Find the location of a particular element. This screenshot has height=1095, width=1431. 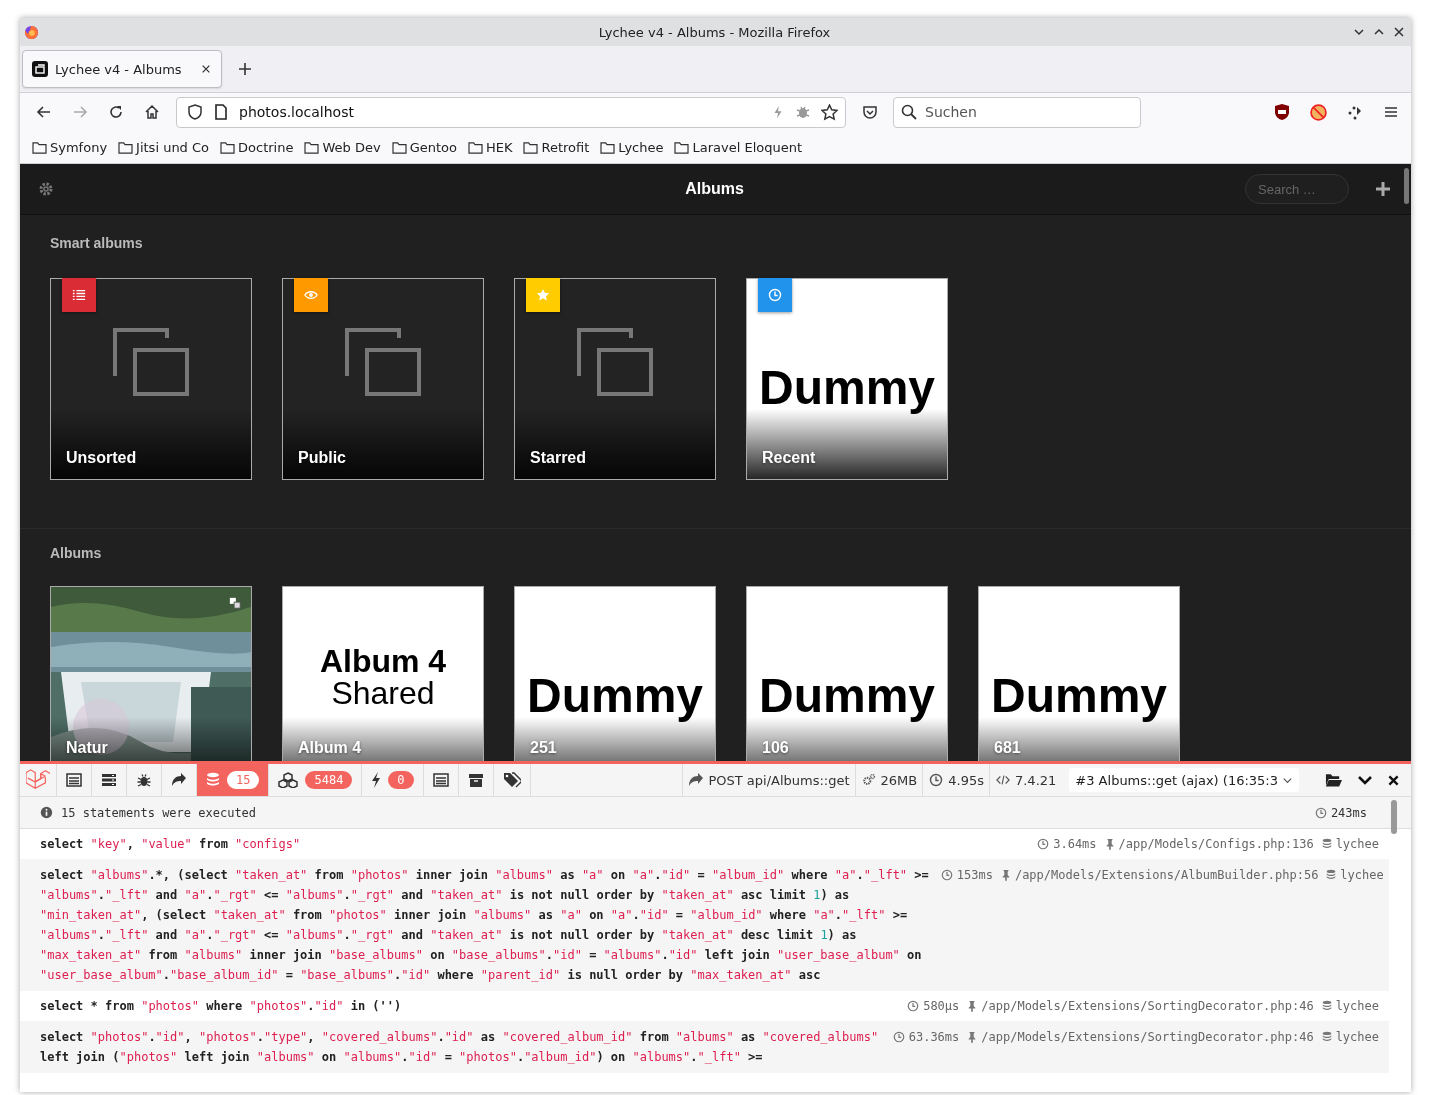

pocket-icon is located at coordinates (870, 112).